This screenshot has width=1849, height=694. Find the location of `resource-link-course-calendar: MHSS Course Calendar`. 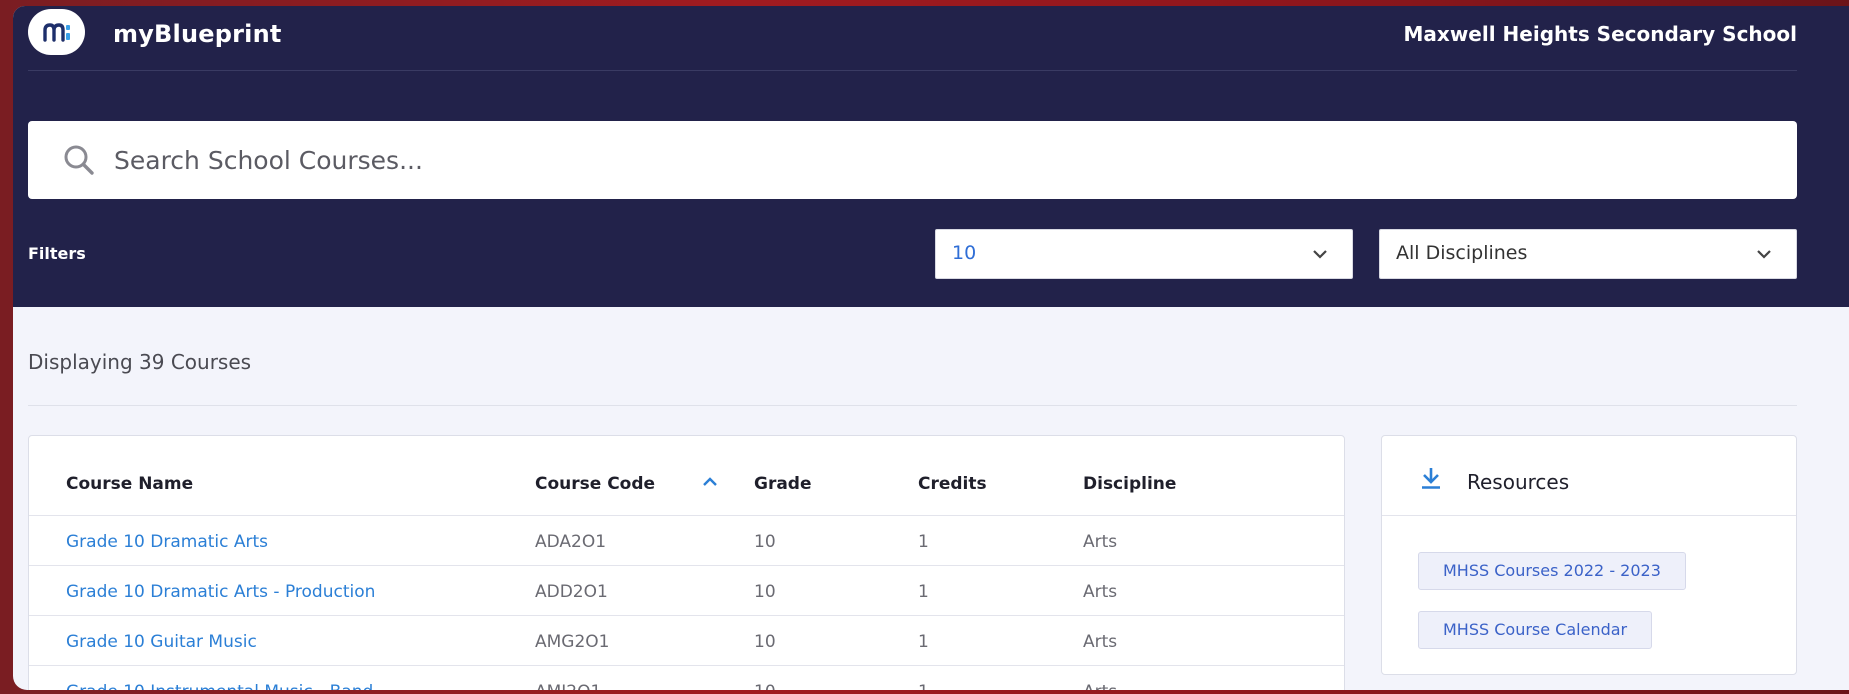

resource-link-course-calendar: MHSS Course Calendar is located at coordinates (1535, 630).